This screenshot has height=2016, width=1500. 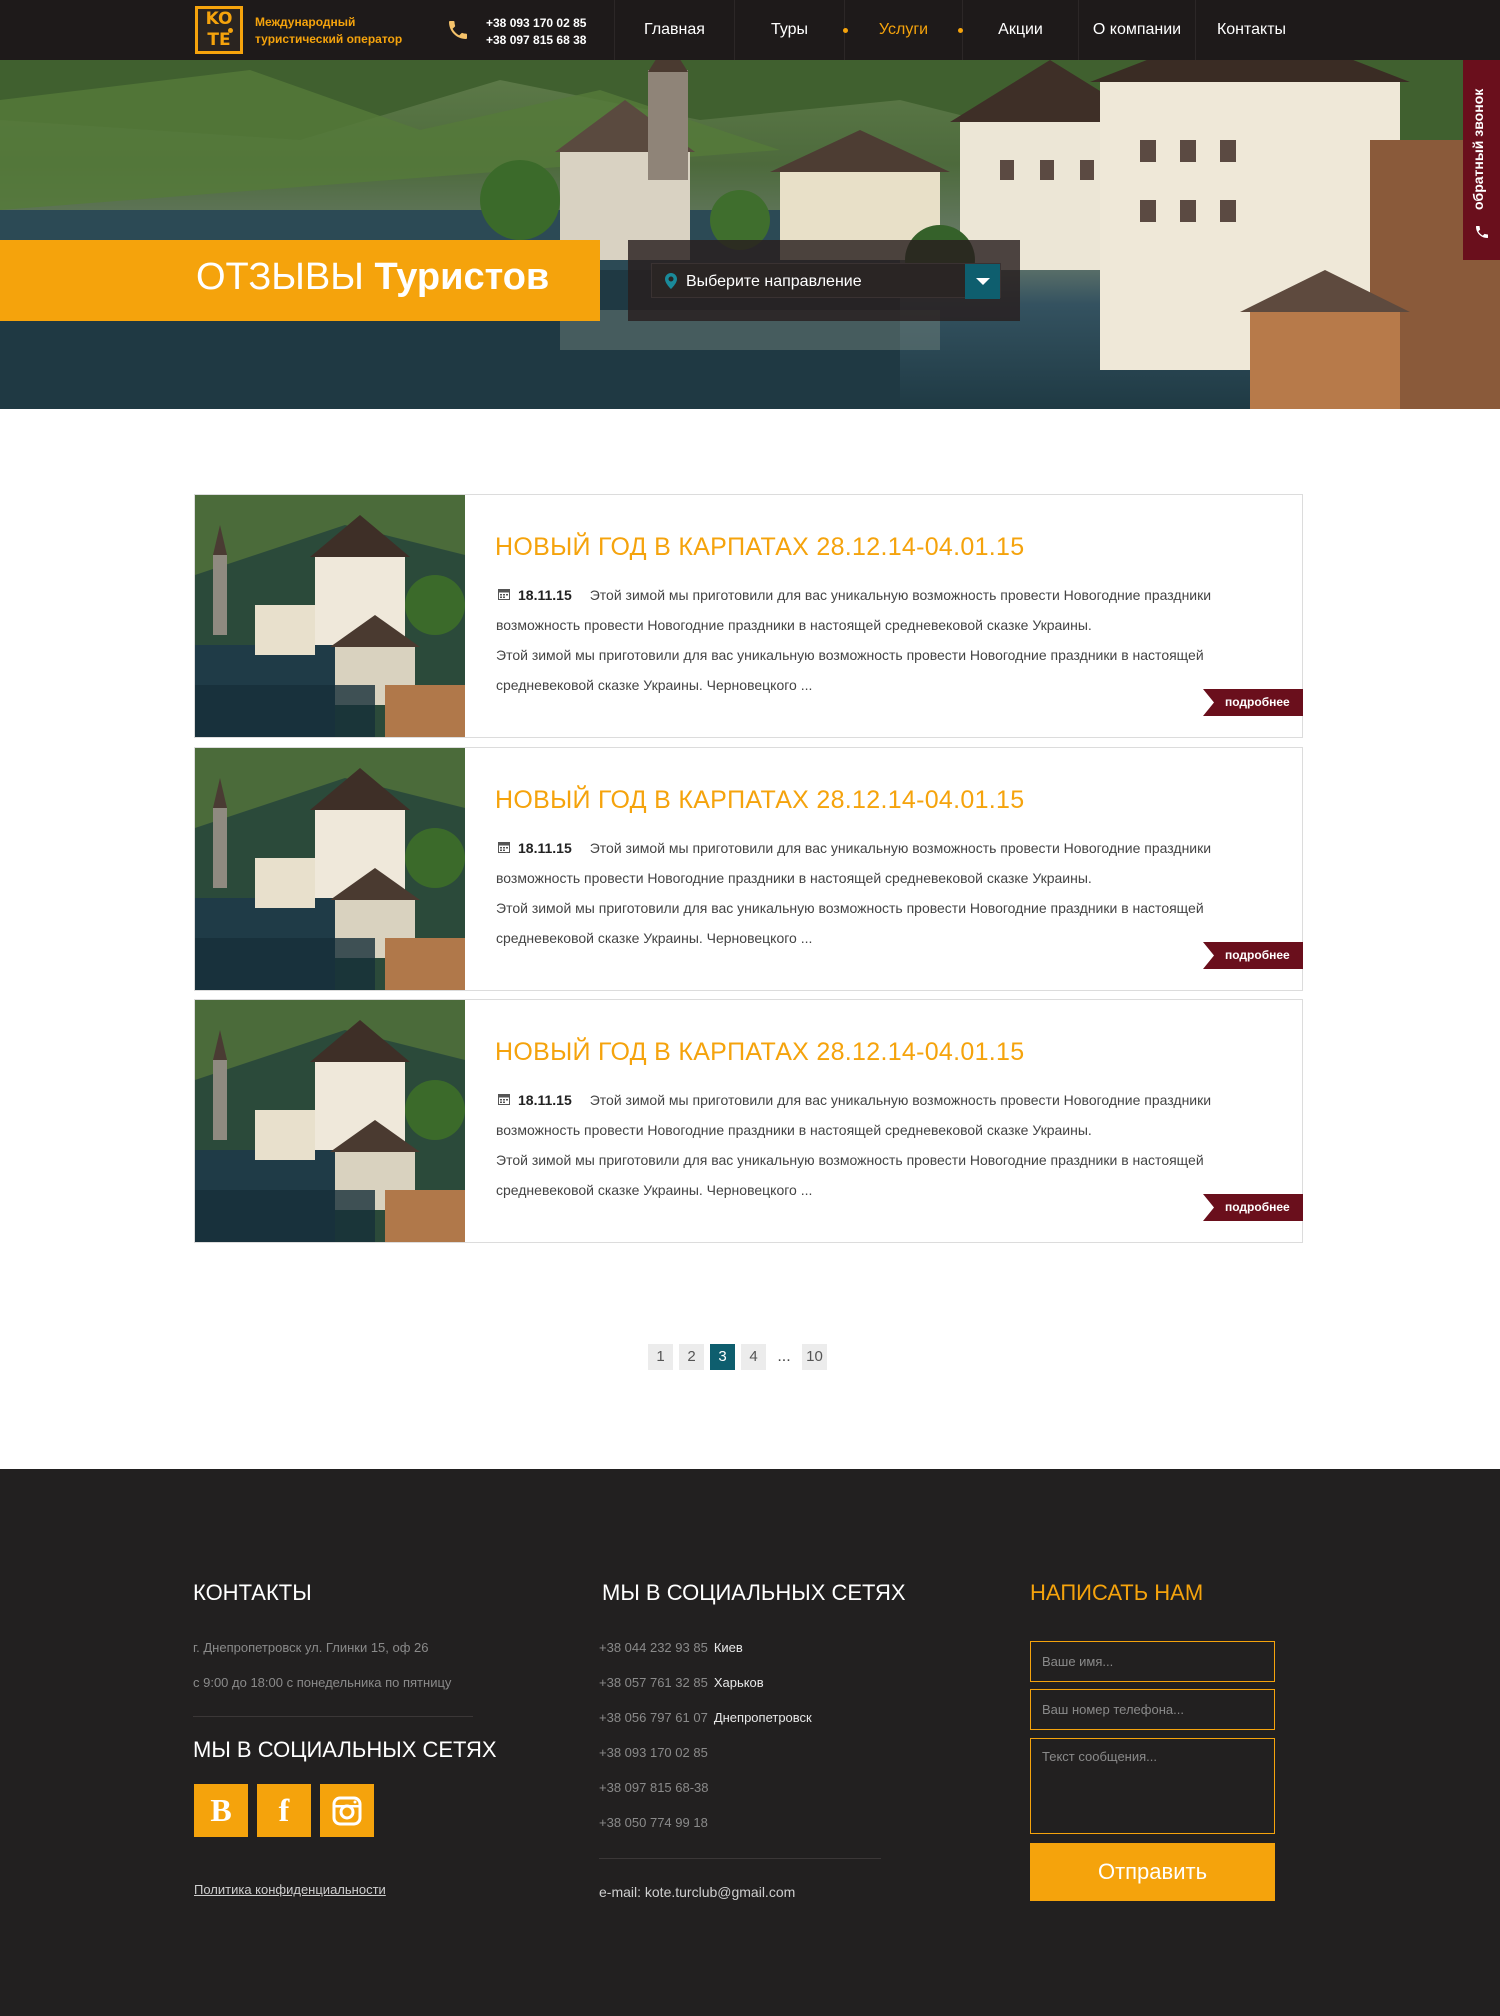 What do you see at coordinates (754, 1592) in the screenshot?
I see `footer-social-heading-mid: МЫ В СОЦИАЛЬНЫХ СЕТЯХ` at bounding box center [754, 1592].